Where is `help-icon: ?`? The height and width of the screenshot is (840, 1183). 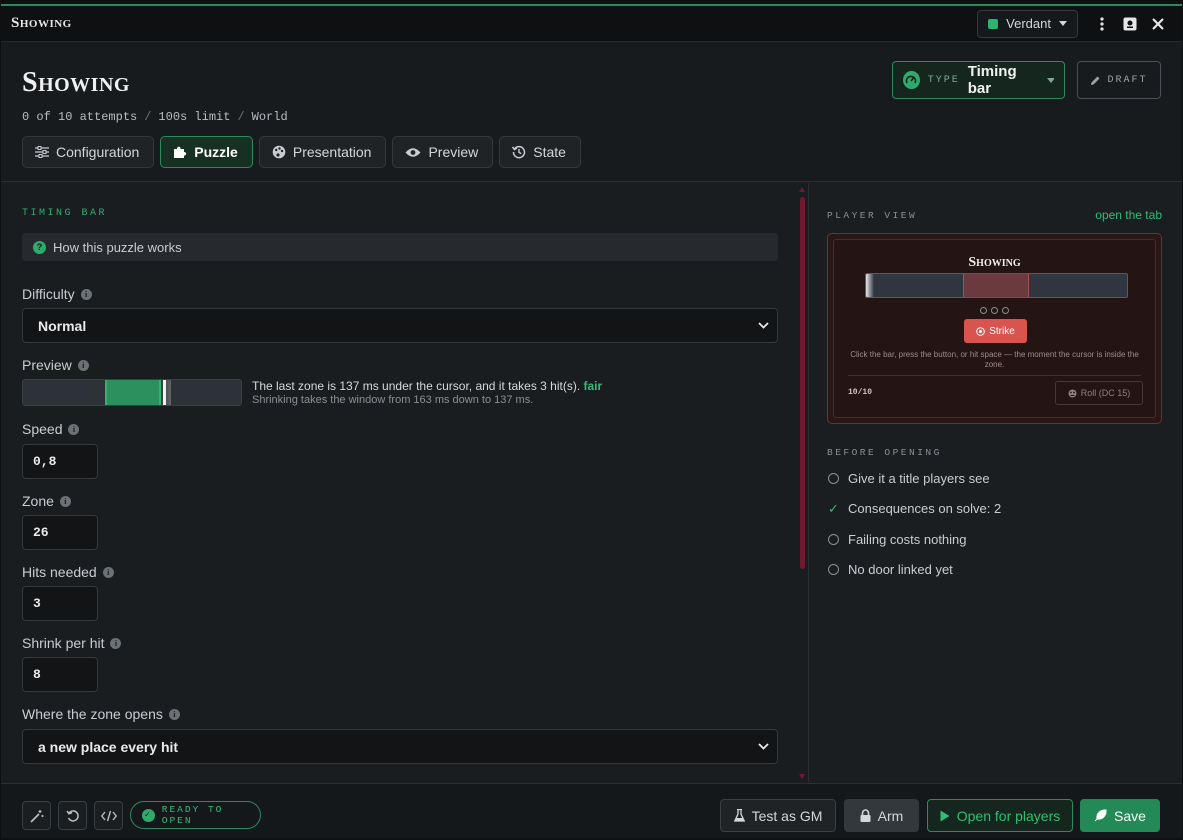 help-icon: ? is located at coordinates (39, 247).